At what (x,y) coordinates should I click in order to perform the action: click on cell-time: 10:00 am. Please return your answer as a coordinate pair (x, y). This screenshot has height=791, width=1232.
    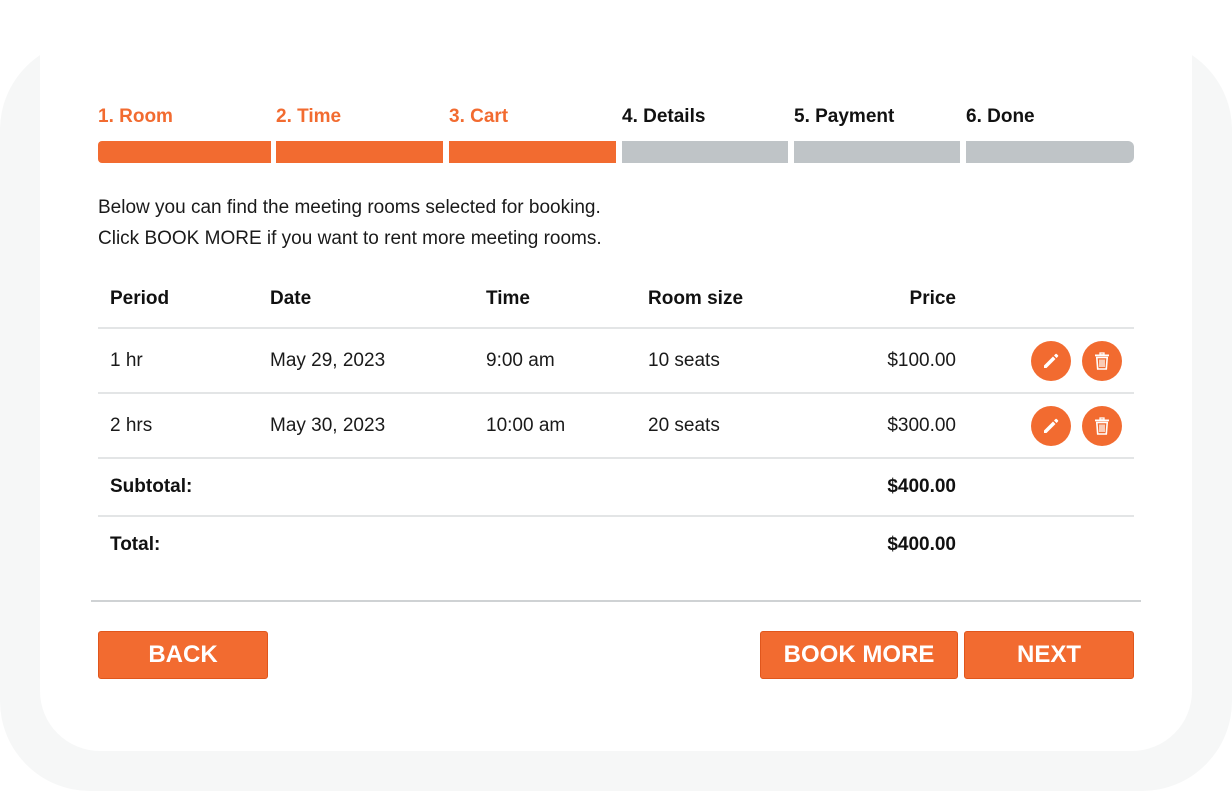
    Looking at the image, I should click on (555, 426).